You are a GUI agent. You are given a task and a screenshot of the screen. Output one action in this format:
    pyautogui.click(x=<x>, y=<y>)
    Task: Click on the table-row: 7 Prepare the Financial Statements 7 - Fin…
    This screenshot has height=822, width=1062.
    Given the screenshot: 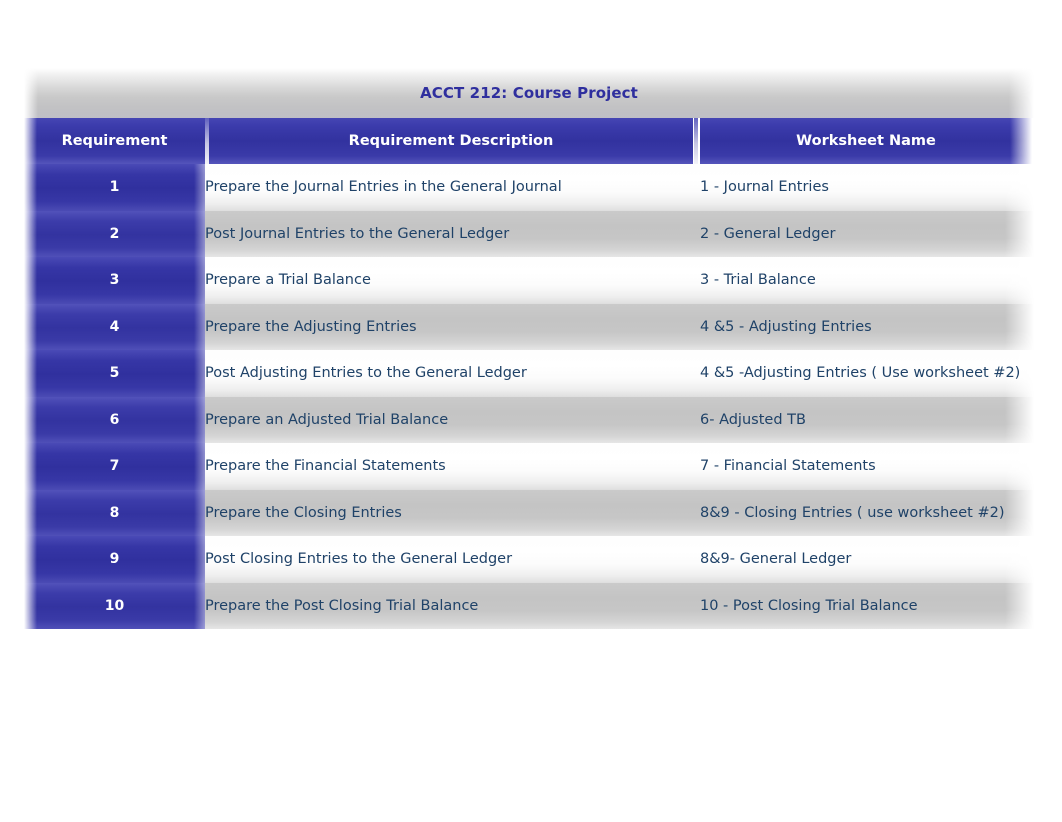 What is the action you would take?
    pyautogui.click(x=531, y=466)
    